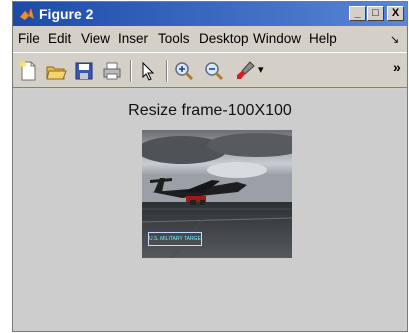 This screenshot has height=333, width=409. I want to click on menu-insert: Inser, so click(136, 38).